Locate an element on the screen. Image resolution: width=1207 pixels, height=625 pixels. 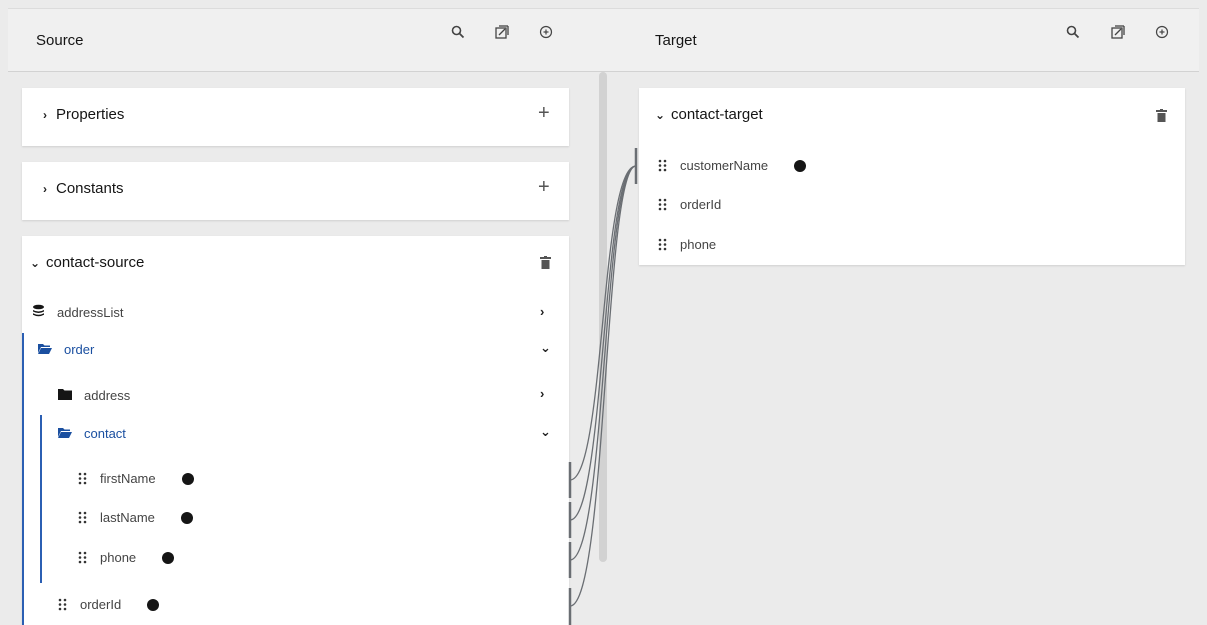
constants-card: › Constants + is located at coordinates (295, 191).